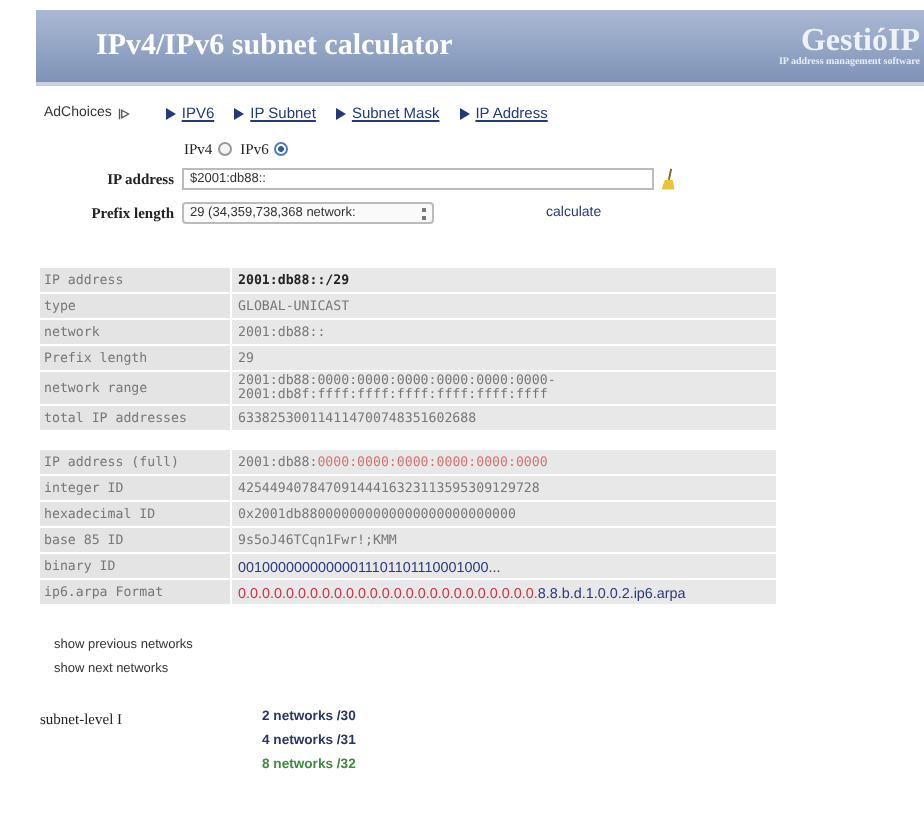 The width and height of the screenshot is (924, 822). I want to click on page-title: IPv4/IPv6 subnet calculator, so click(274, 46).